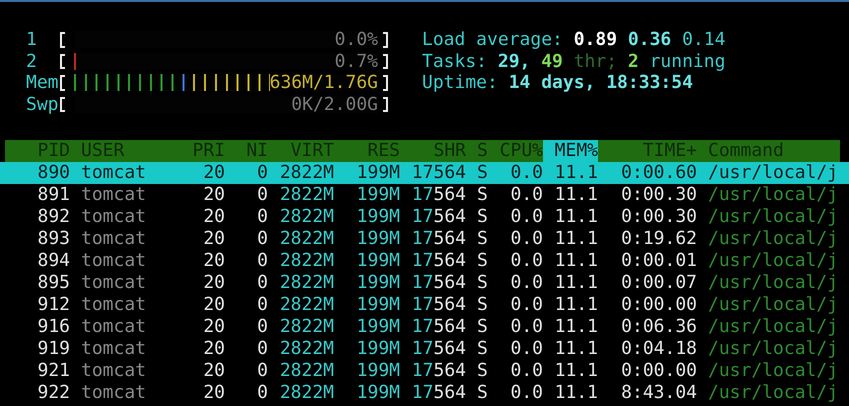 Image resolution: width=849 pixels, height=406 pixels. Describe the element at coordinates (658, 393) in the screenshot. I see `time-cell-text: 8:43.04` at that location.